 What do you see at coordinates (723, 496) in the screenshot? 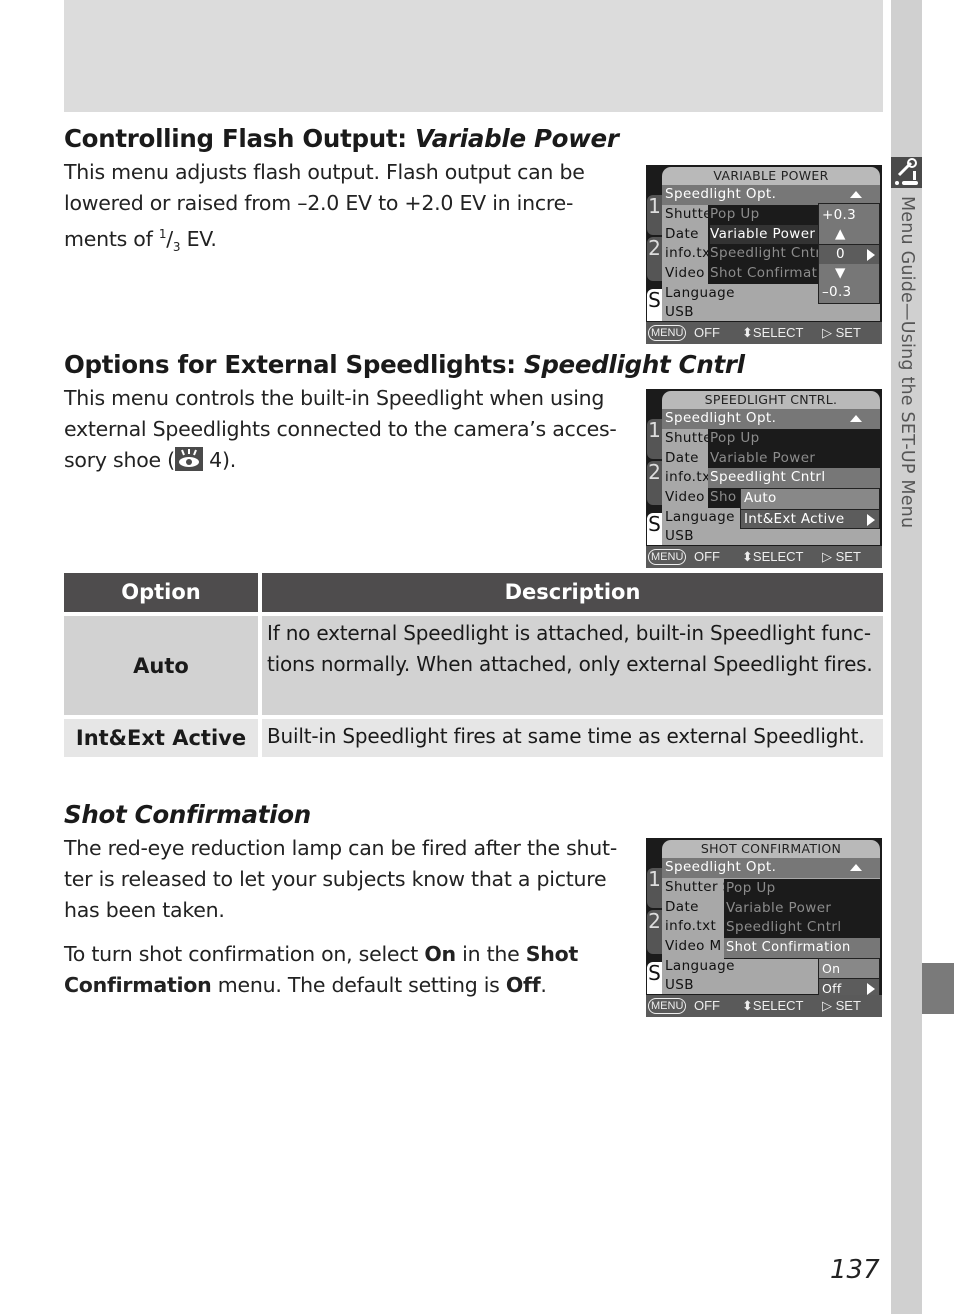
I see `submenu-item: Sho` at bounding box center [723, 496].